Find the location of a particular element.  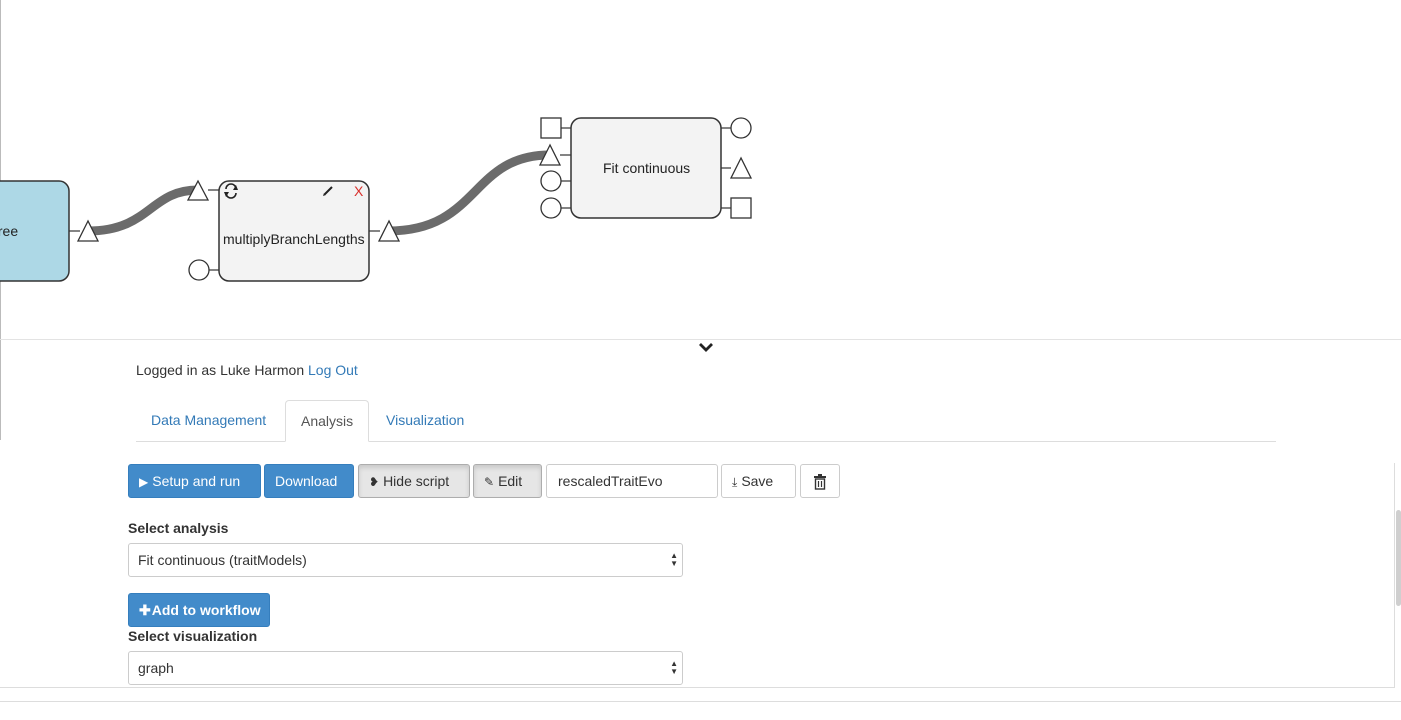

node-fit-continuous: Fit continuous is located at coordinates (645, 168).